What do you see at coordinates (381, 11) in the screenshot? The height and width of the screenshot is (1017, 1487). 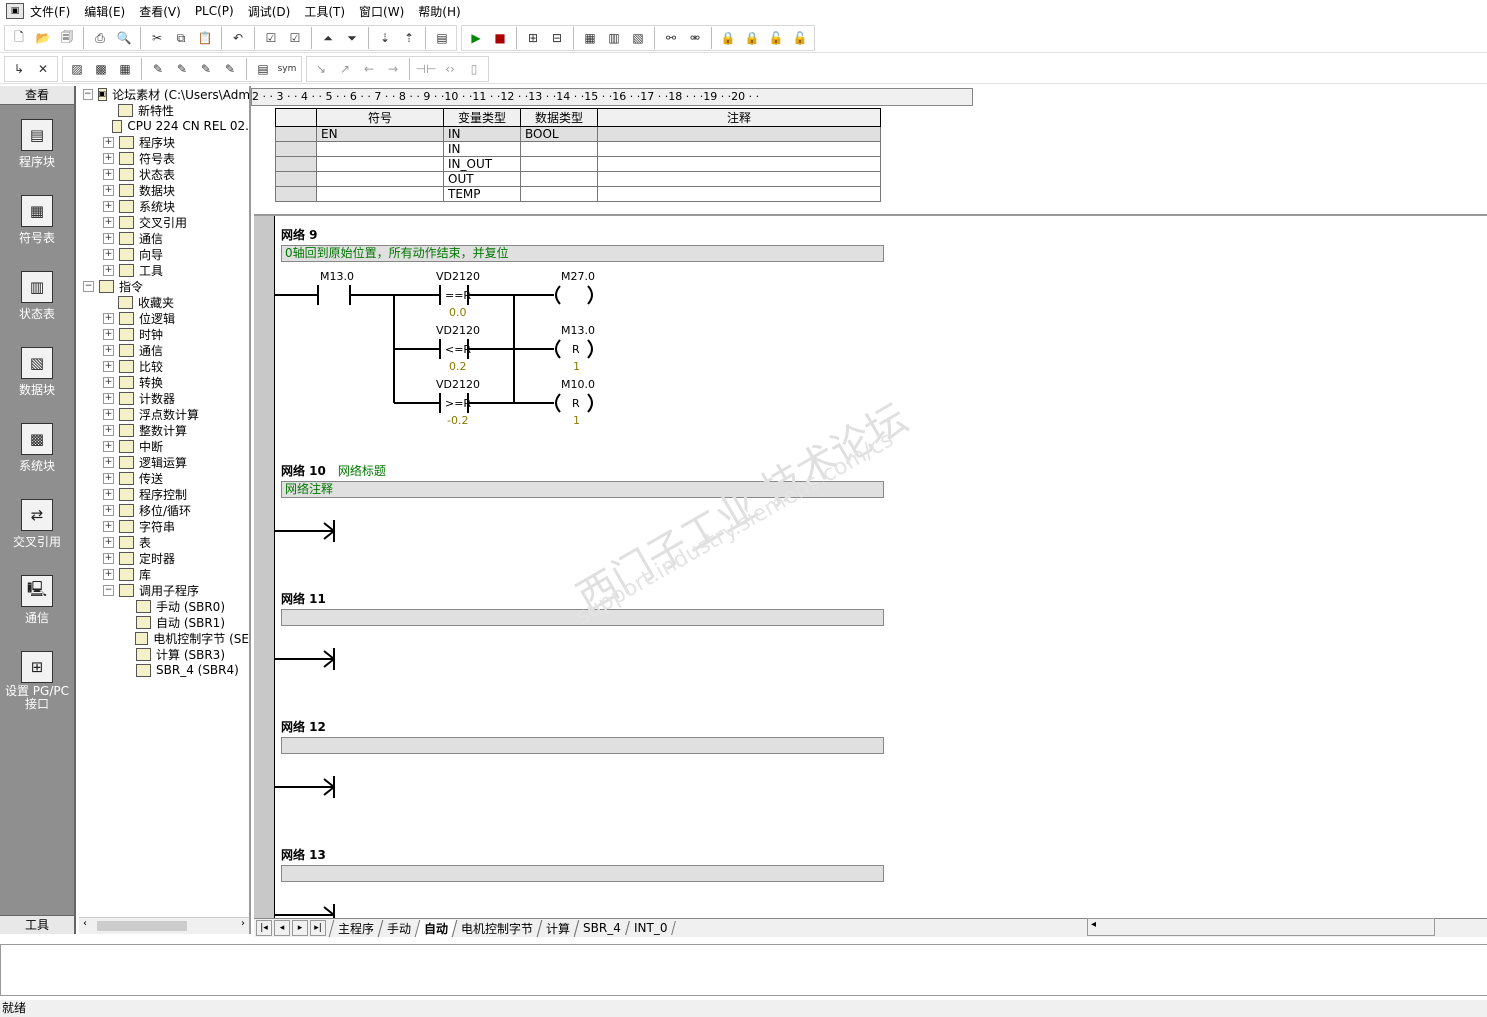 I see `menu-window: 窗口(W)` at bounding box center [381, 11].